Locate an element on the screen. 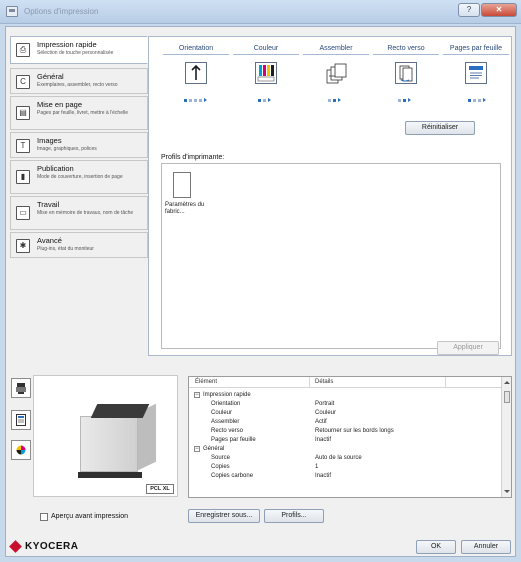  details-row: Source Auto de la source is located at coordinates (346, 458).